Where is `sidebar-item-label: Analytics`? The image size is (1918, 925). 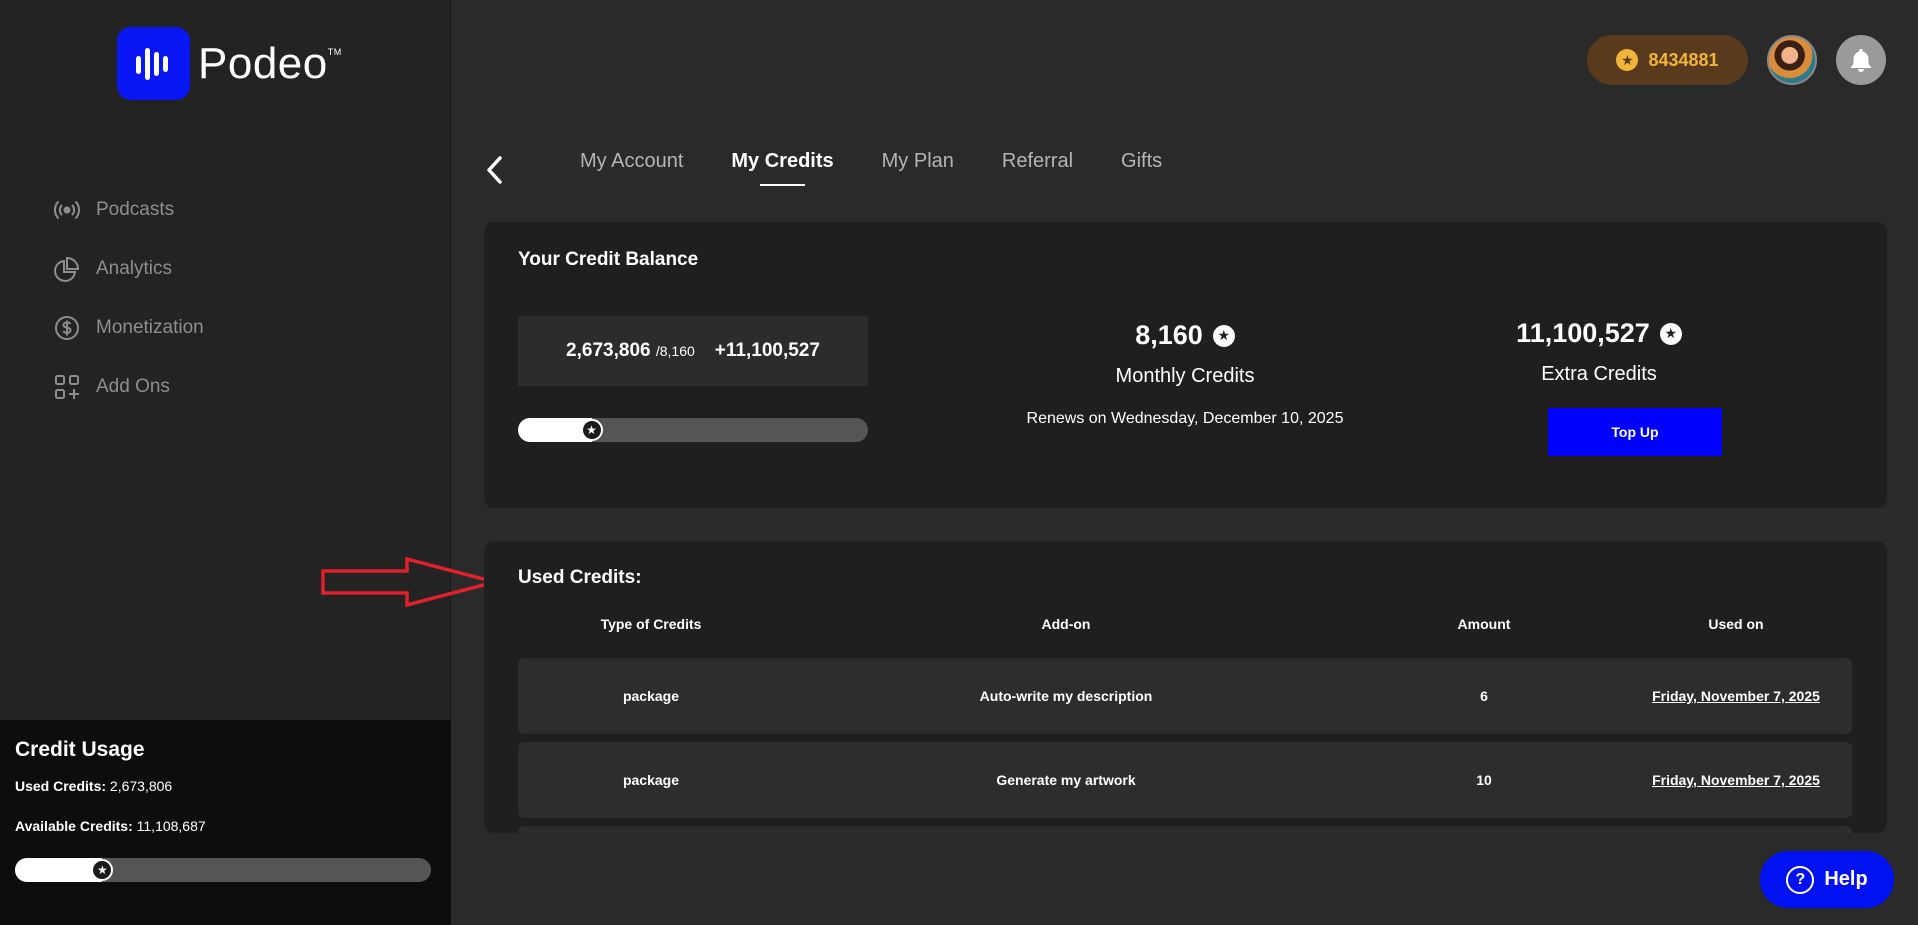 sidebar-item-label: Analytics is located at coordinates (134, 268).